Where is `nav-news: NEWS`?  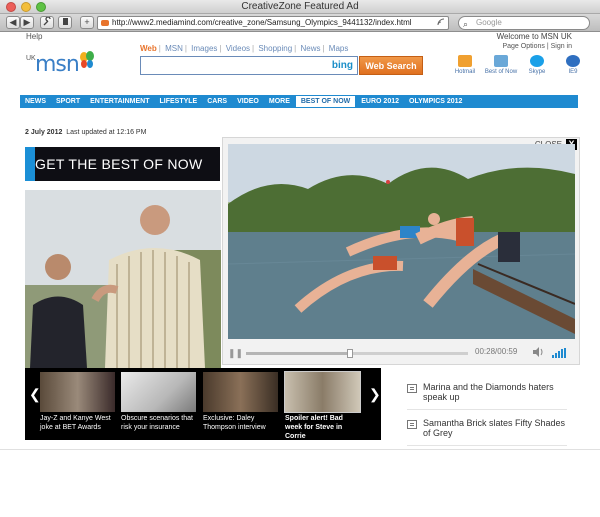 nav-news: NEWS is located at coordinates (35, 101).